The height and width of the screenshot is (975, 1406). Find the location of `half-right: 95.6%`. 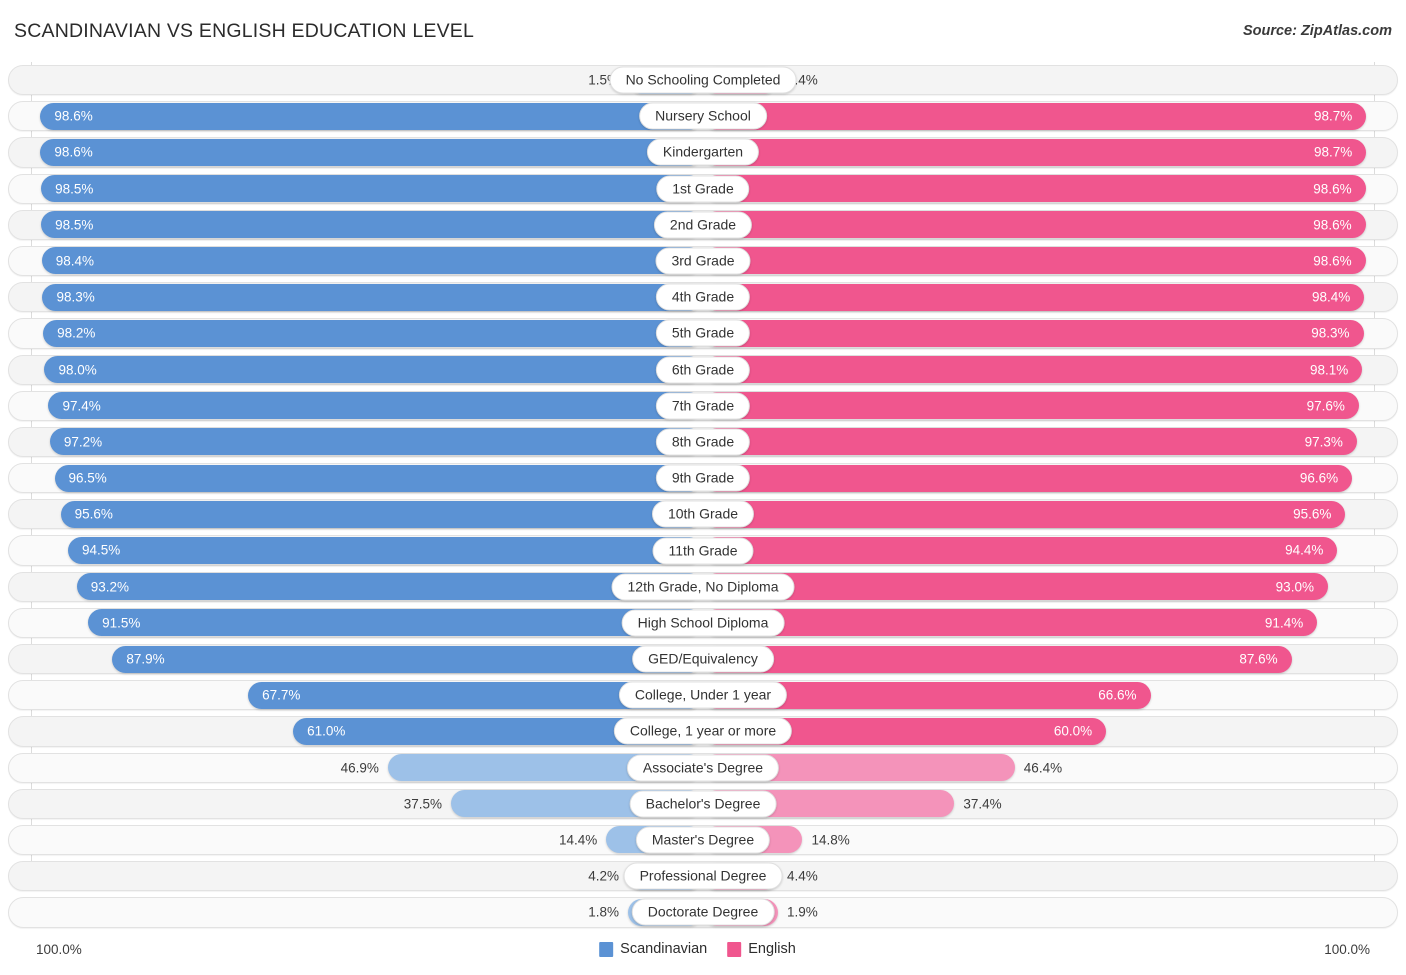

half-right: 95.6% is located at coordinates (1038, 514).